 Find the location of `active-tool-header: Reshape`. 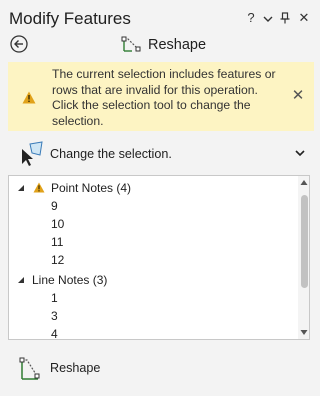

active-tool-header: Reshape is located at coordinates (163, 45).